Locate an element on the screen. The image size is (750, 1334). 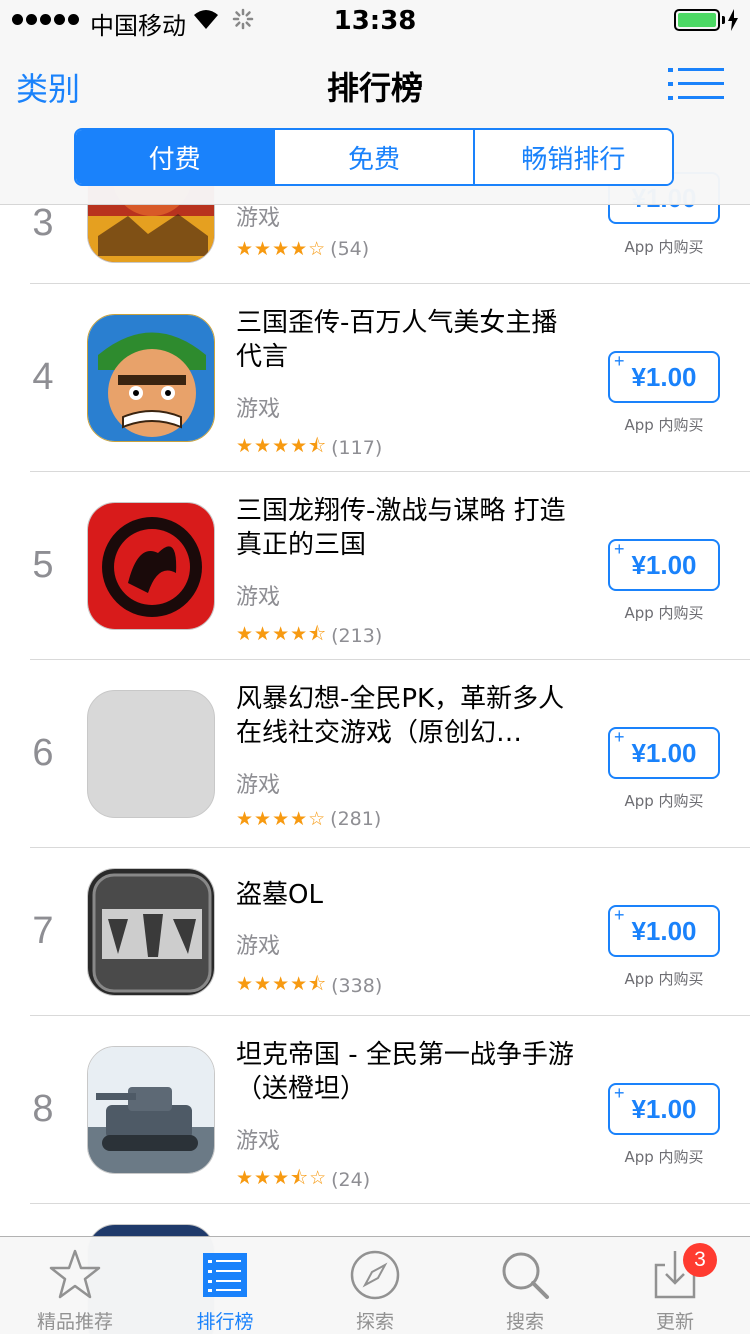
star-icon is located at coordinates (75, 1274).